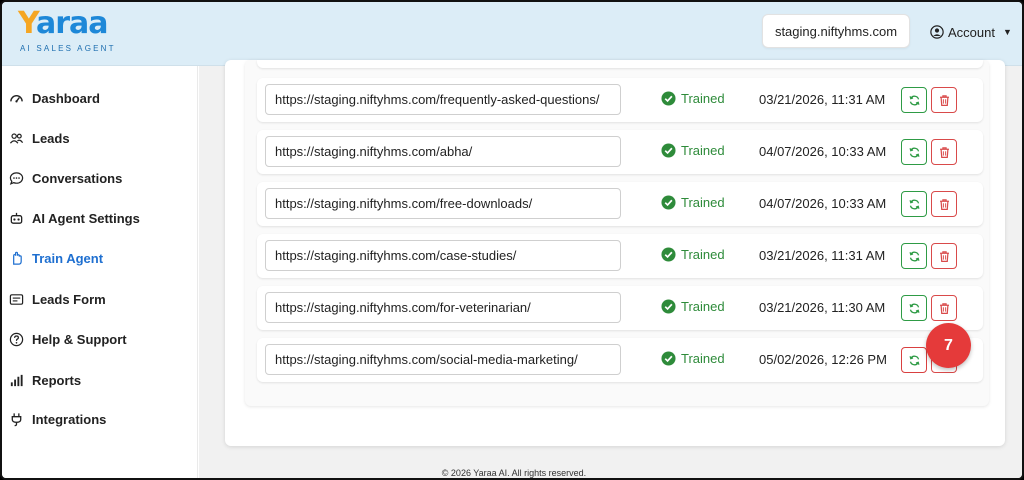 This screenshot has height=480, width=1024. Describe the element at coordinates (514, 473) in the screenshot. I see `footer-copyright: © 2026 Yaraa AI. All rights reserved.` at that location.